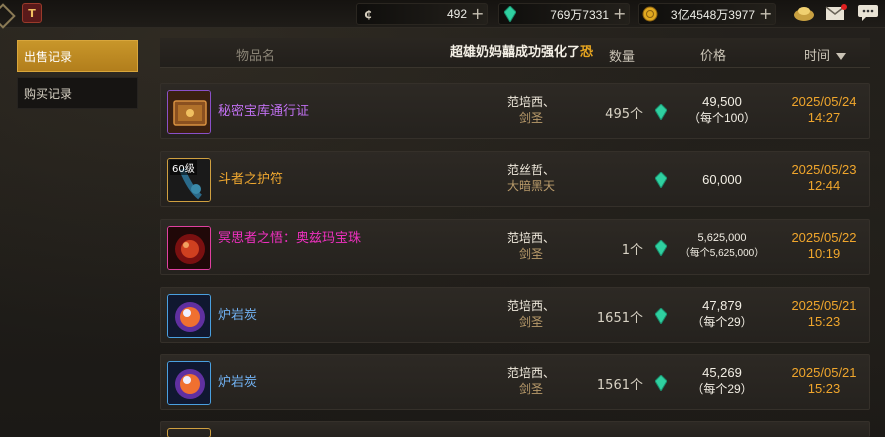 This screenshot has height=437, width=885. What do you see at coordinates (824, 169) in the screenshot?
I see `sale-date: 2025/05/23` at bounding box center [824, 169].